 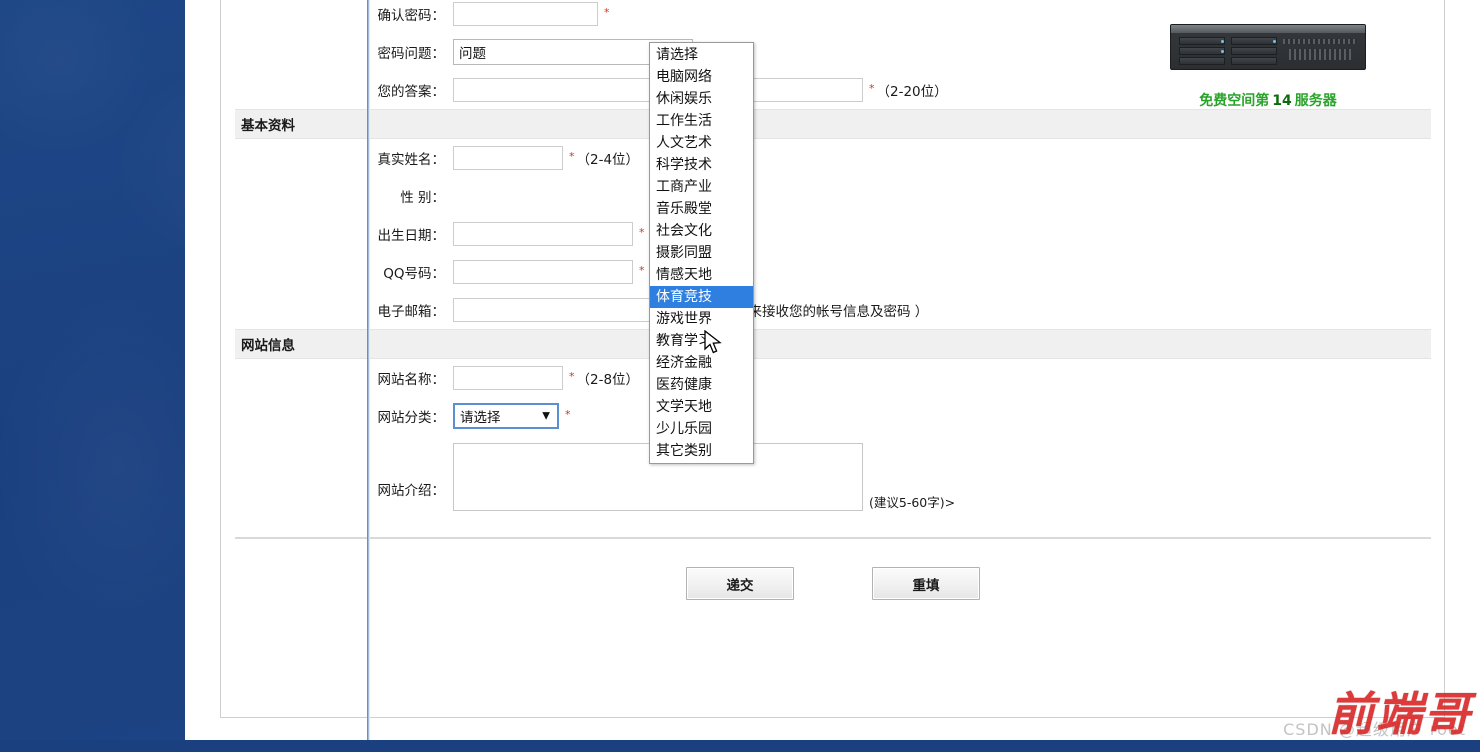 I want to click on taskbar-strip, so click(x=740, y=746).